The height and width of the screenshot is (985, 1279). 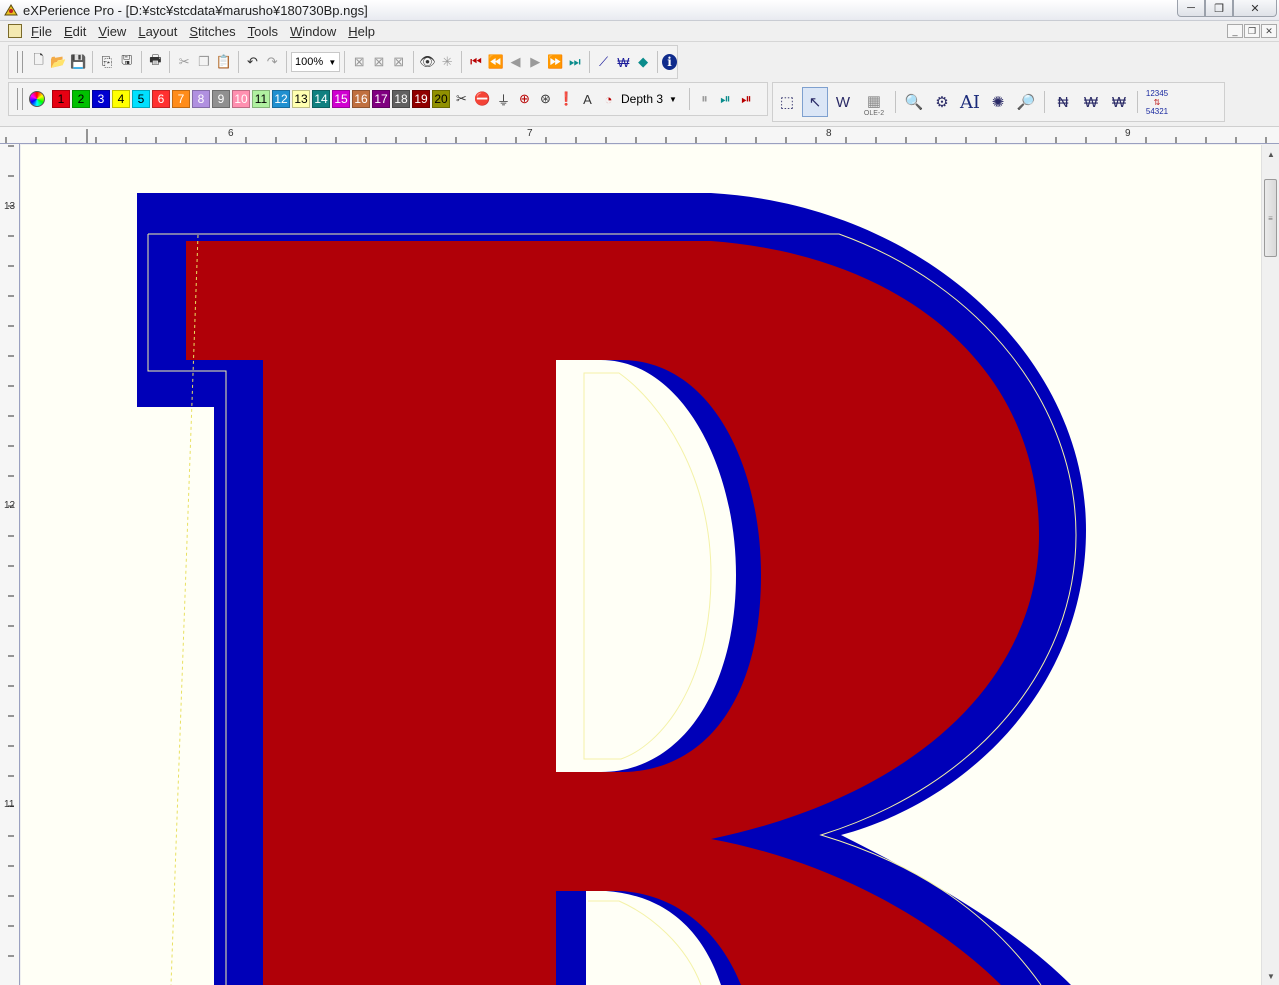 I want to click on ruler-label-13: 13, so click(x=10, y=206).